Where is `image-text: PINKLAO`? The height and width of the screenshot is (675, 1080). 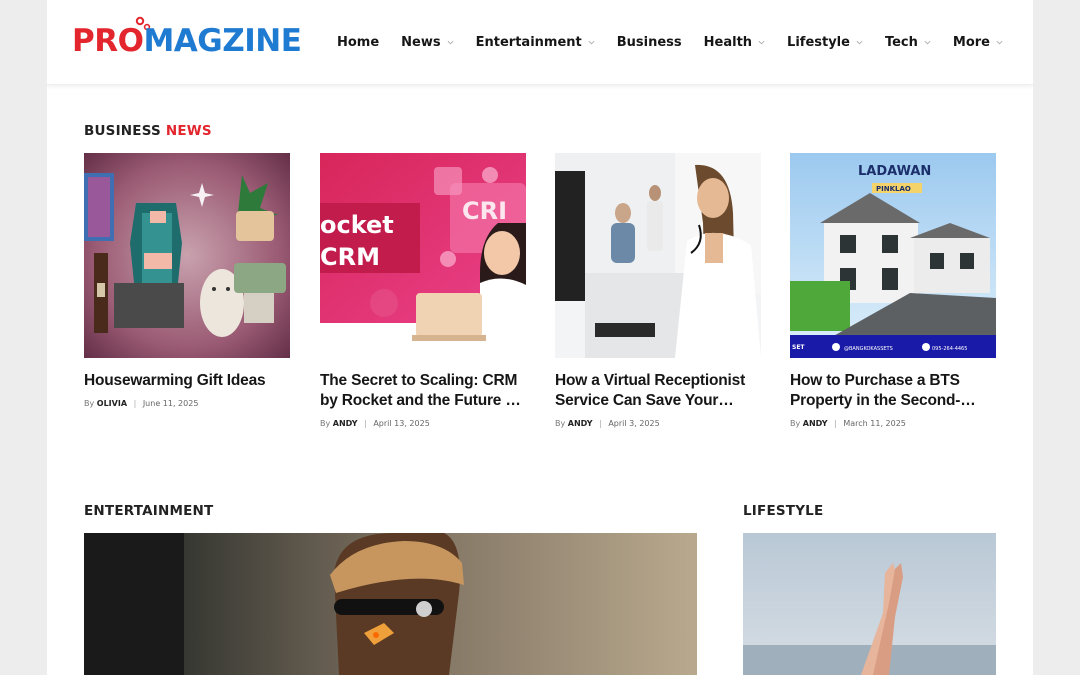
image-text: PINKLAO is located at coordinates (893, 189).